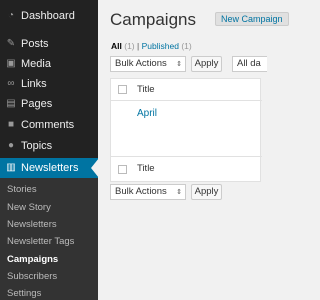  I want to click on dates-filter-select: All da, so click(249, 64).